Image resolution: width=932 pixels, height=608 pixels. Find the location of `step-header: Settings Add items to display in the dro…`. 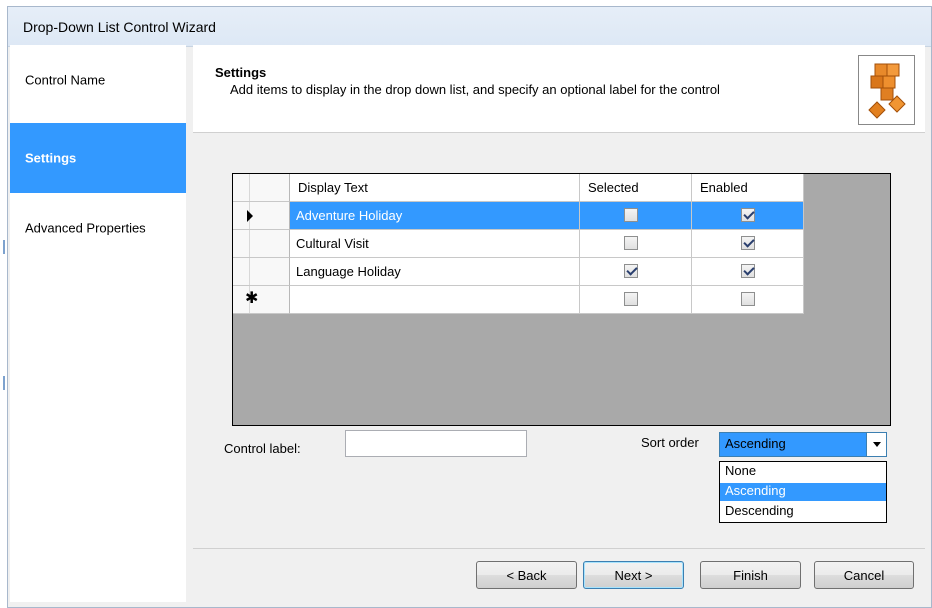

step-header: Settings Add items to display in the dro… is located at coordinates (559, 89).